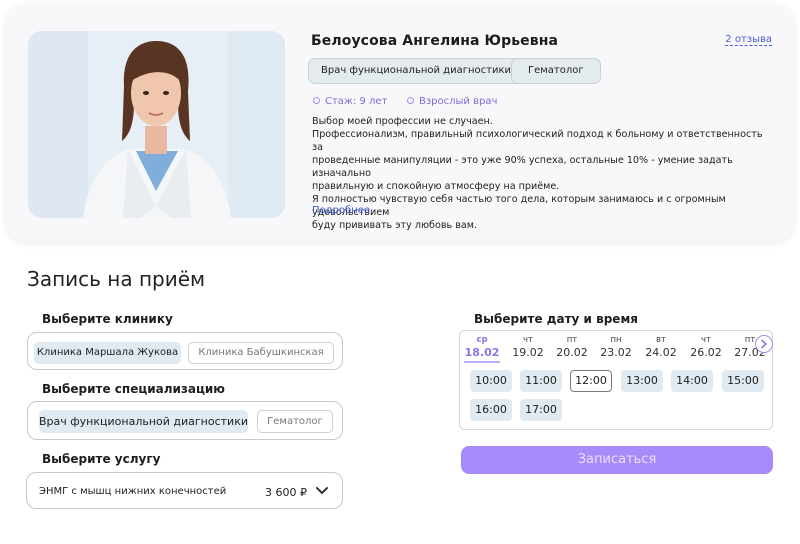 The image size is (800, 544). I want to click on time-slot: 13:00, so click(642, 381).